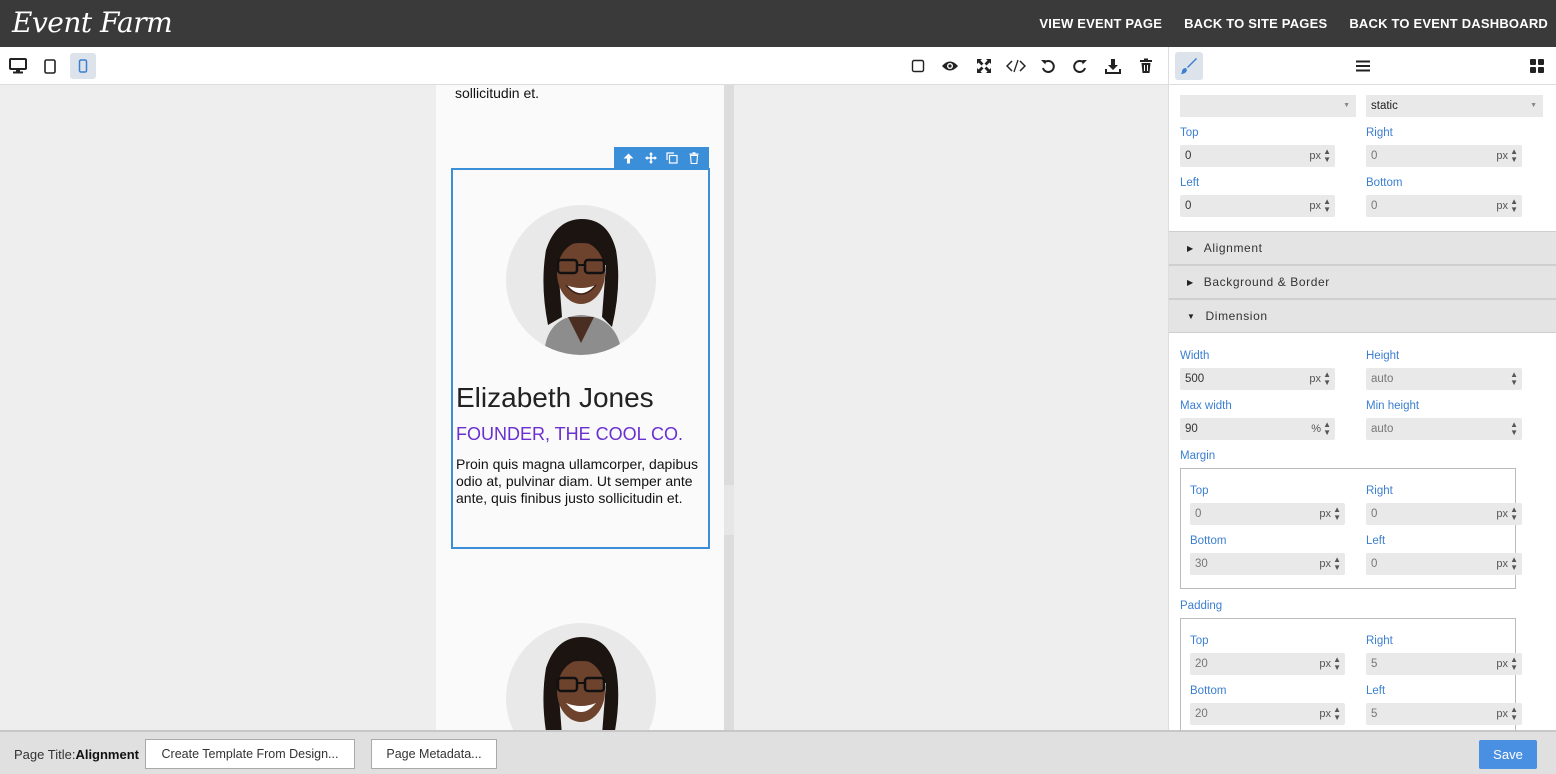 The height and width of the screenshot is (774, 1556). What do you see at coordinates (1267, 664) in the screenshot?
I see `padding-top-input: 20 px ▲ ▼` at bounding box center [1267, 664].